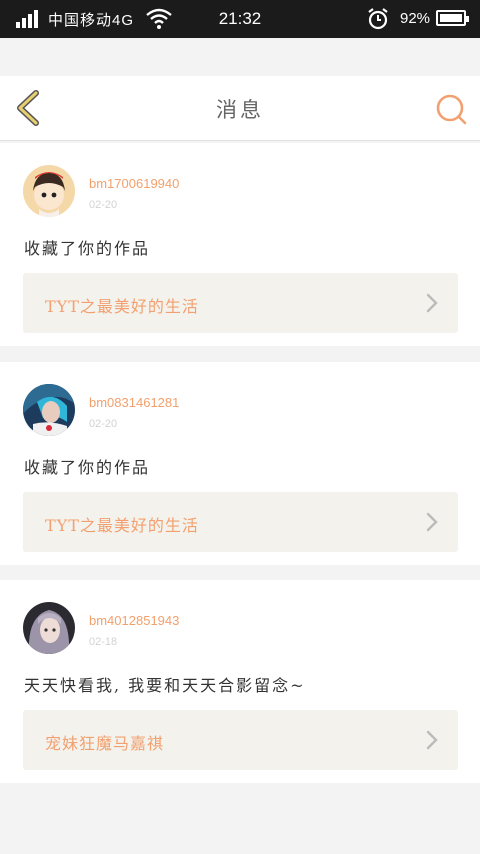  Describe the element at coordinates (378, 19) in the screenshot. I see `alarm-icon` at that location.